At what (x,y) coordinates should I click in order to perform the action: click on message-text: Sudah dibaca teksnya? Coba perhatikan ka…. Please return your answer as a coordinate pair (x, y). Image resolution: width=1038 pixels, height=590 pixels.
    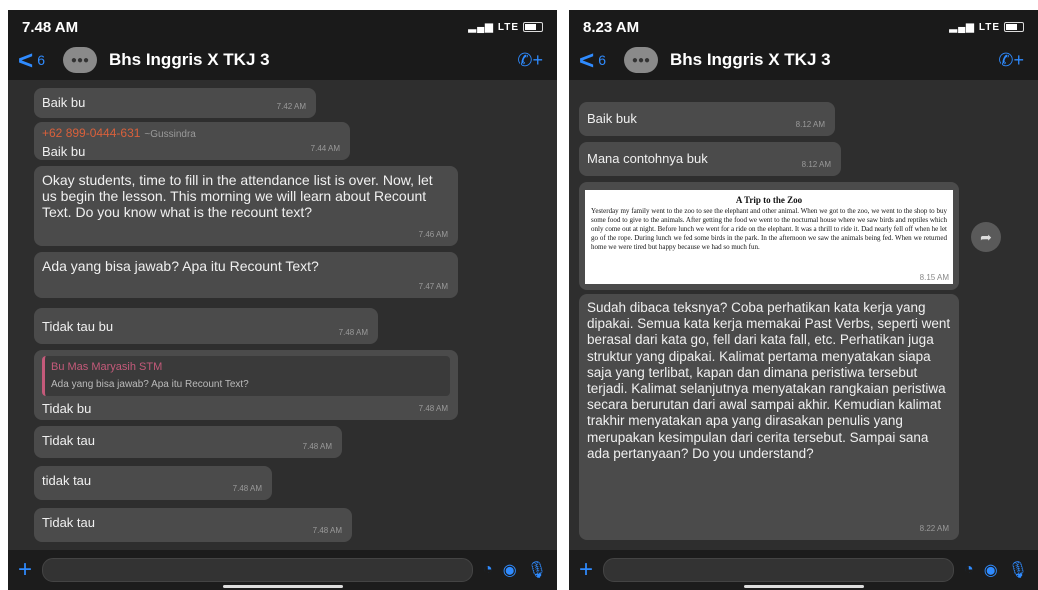
    Looking at the image, I should click on (769, 380).